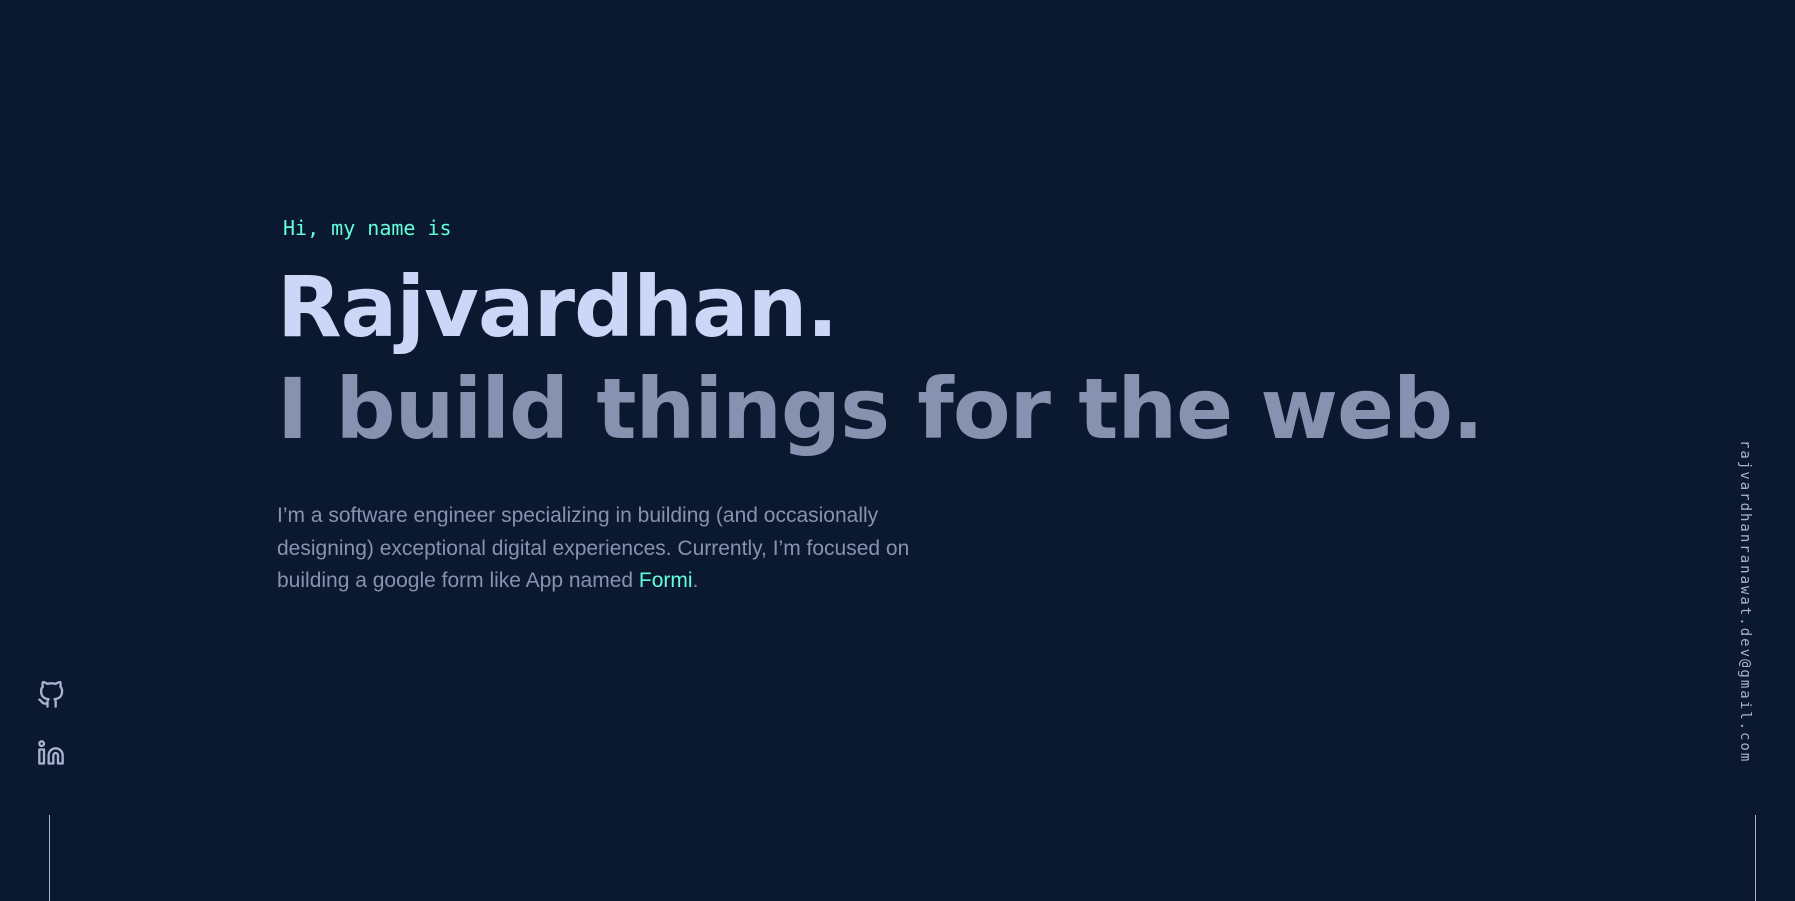 The width and height of the screenshot is (1795, 901). What do you see at coordinates (666, 580) in the screenshot?
I see `formi-link: Formi` at bounding box center [666, 580].